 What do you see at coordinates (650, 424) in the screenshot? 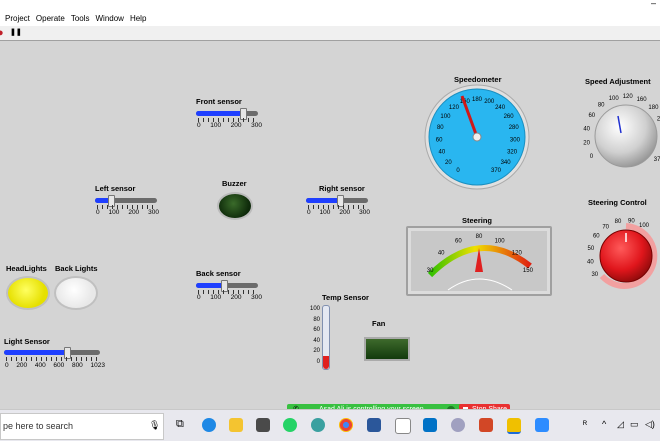
I see `volume-icon: ◁)` at bounding box center [650, 424].